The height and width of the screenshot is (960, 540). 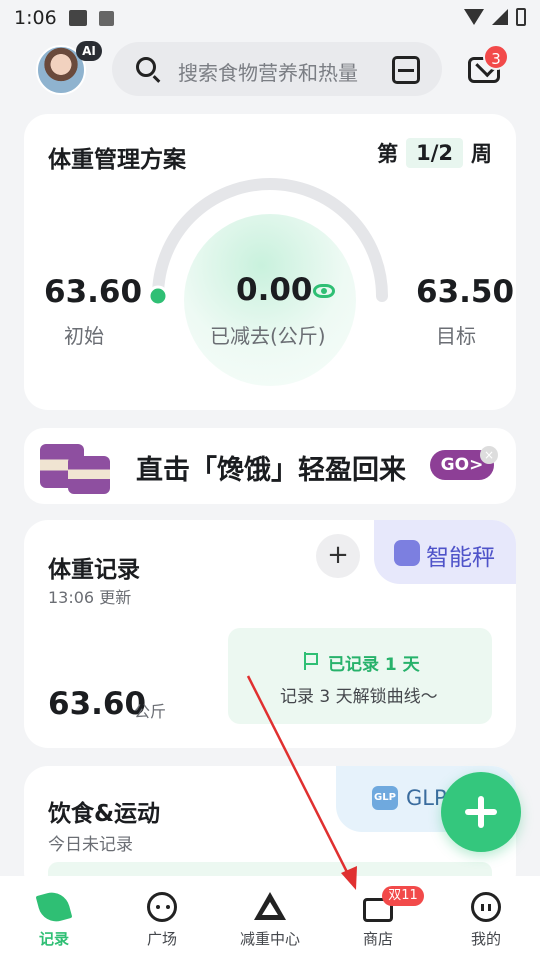 I want to click on nav-label-shop: 商店, so click(x=377, y=939).